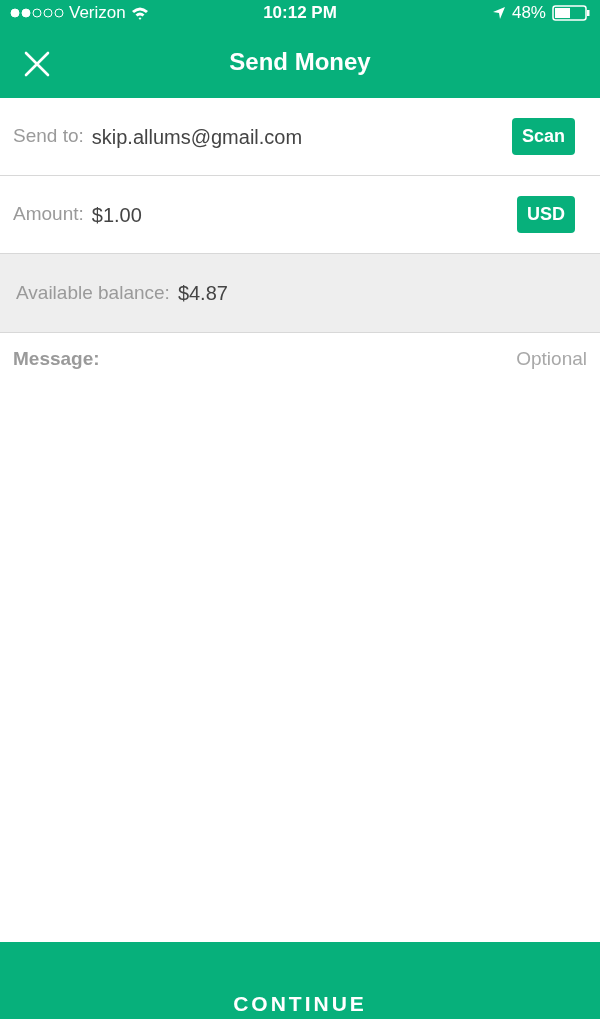 The height and width of the screenshot is (1019, 600). What do you see at coordinates (571, 13) in the screenshot?
I see `battery-icon` at bounding box center [571, 13].